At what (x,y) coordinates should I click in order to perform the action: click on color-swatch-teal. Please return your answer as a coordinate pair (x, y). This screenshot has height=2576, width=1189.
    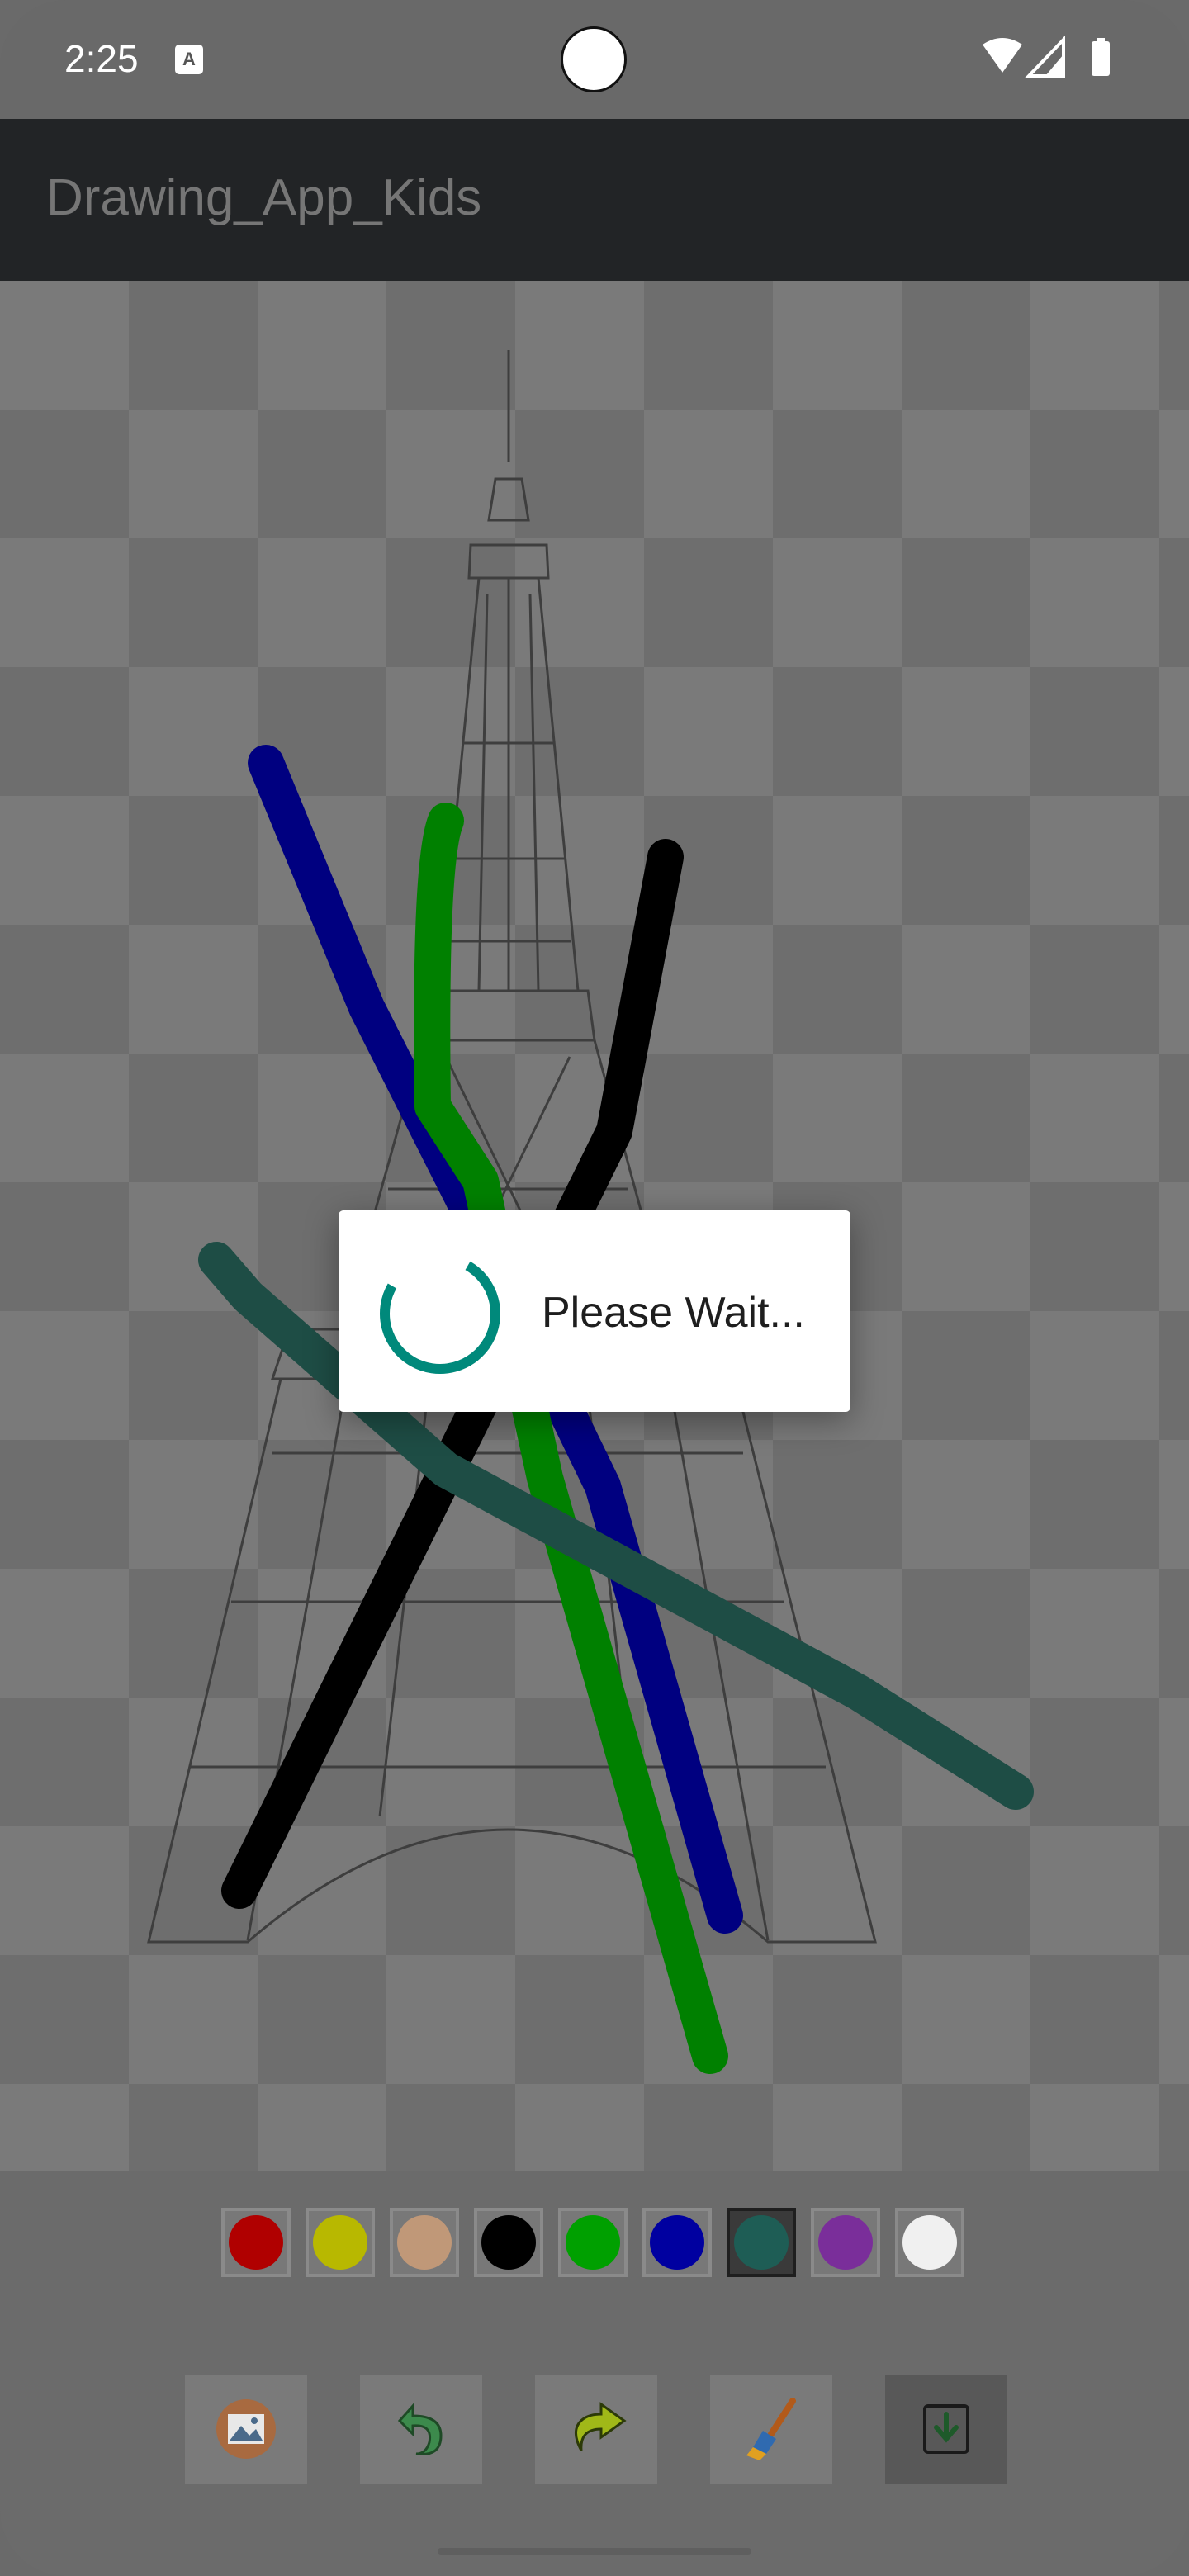
    Looking at the image, I should click on (761, 2242).